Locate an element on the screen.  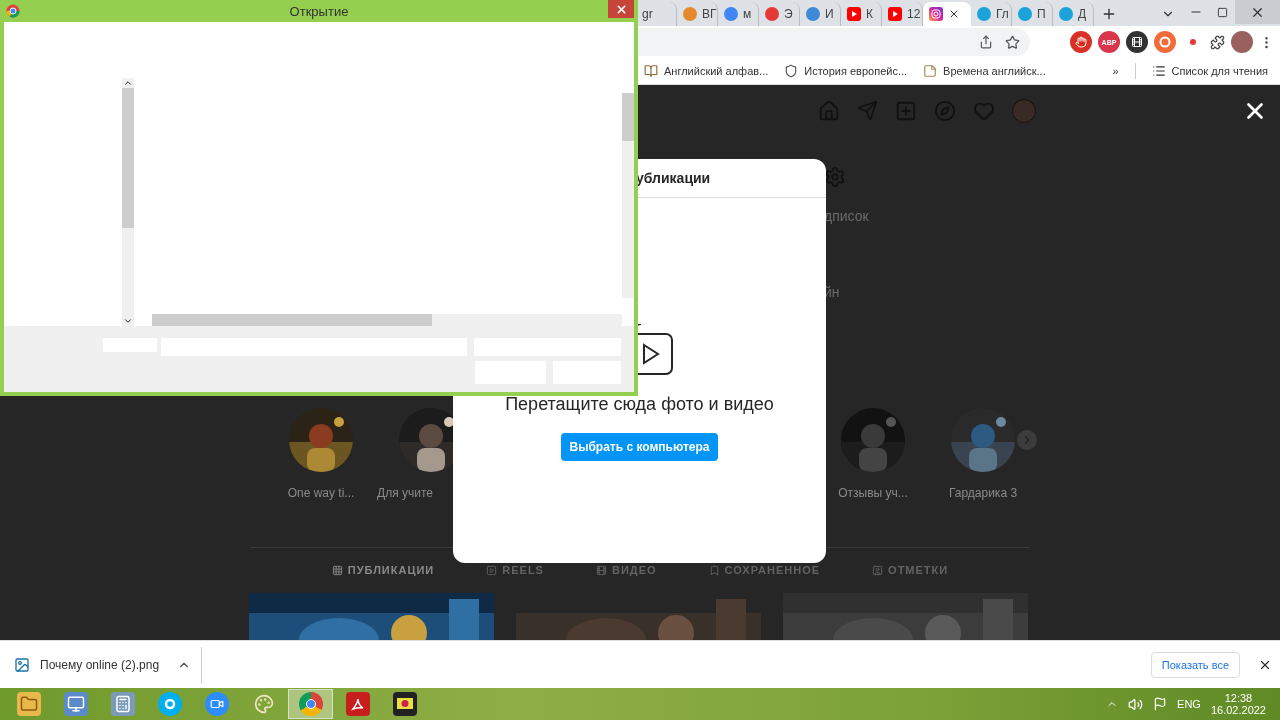
address-field is located at coordinates (834, 42).